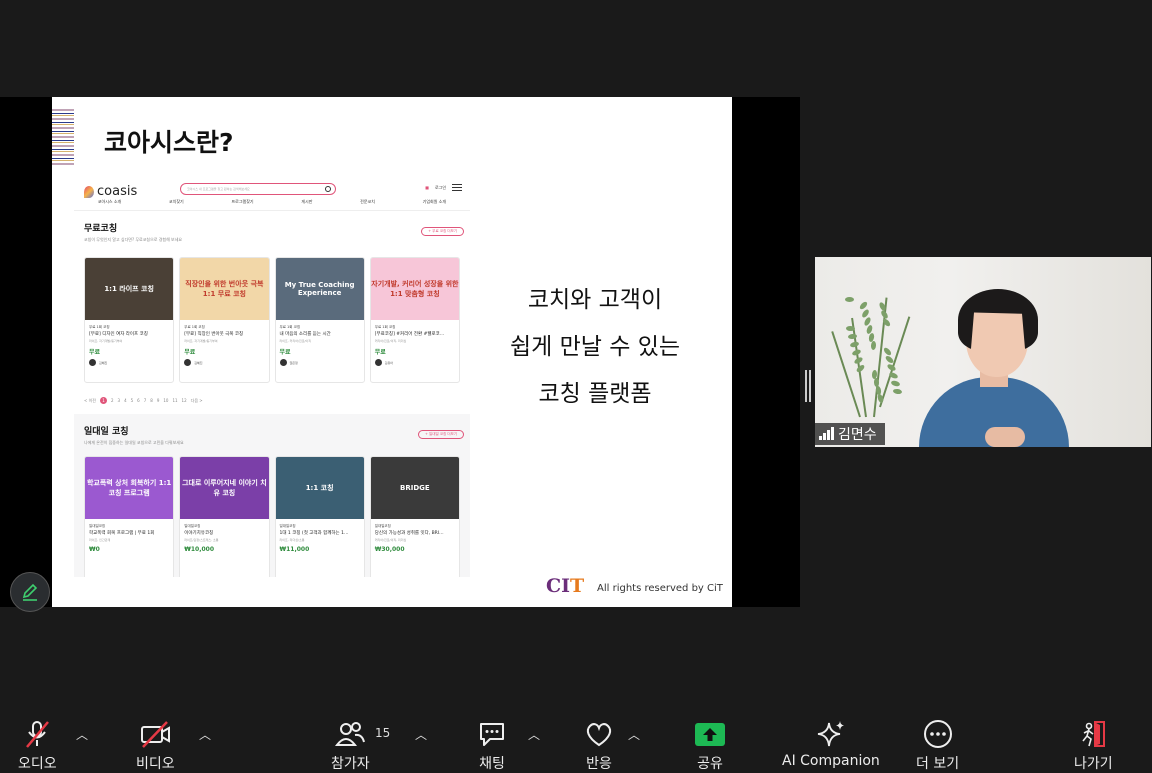 Image resolution: width=1152 pixels, height=773 pixels. Describe the element at coordinates (367, 201) in the screenshot. I see `site-nav-item: 전문코치` at that location.